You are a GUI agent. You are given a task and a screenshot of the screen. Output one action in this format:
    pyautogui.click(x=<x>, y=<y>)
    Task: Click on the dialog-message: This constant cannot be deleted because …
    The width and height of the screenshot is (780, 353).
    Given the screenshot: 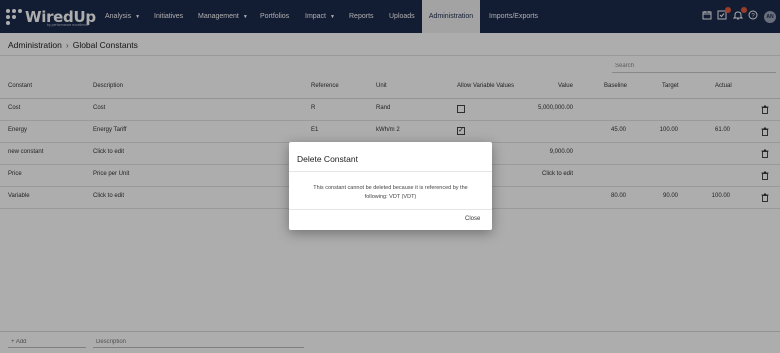 What is the action you would take?
    pyautogui.click(x=390, y=192)
    